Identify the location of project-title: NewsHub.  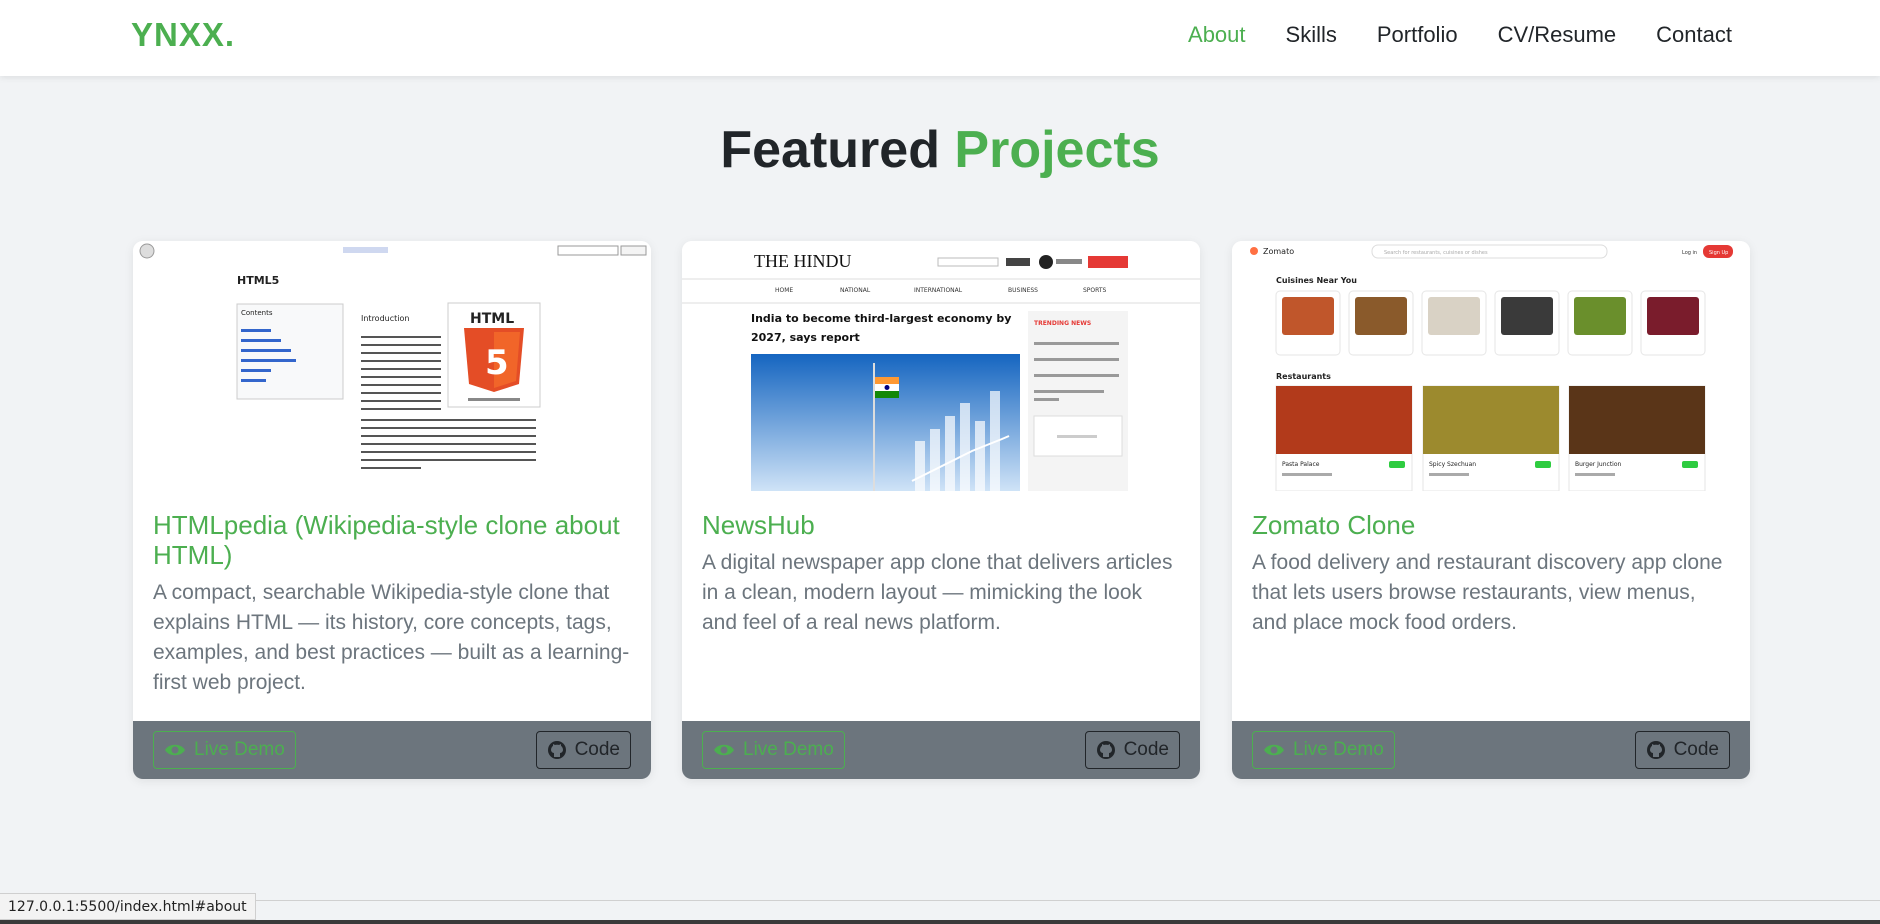
(758, 525).